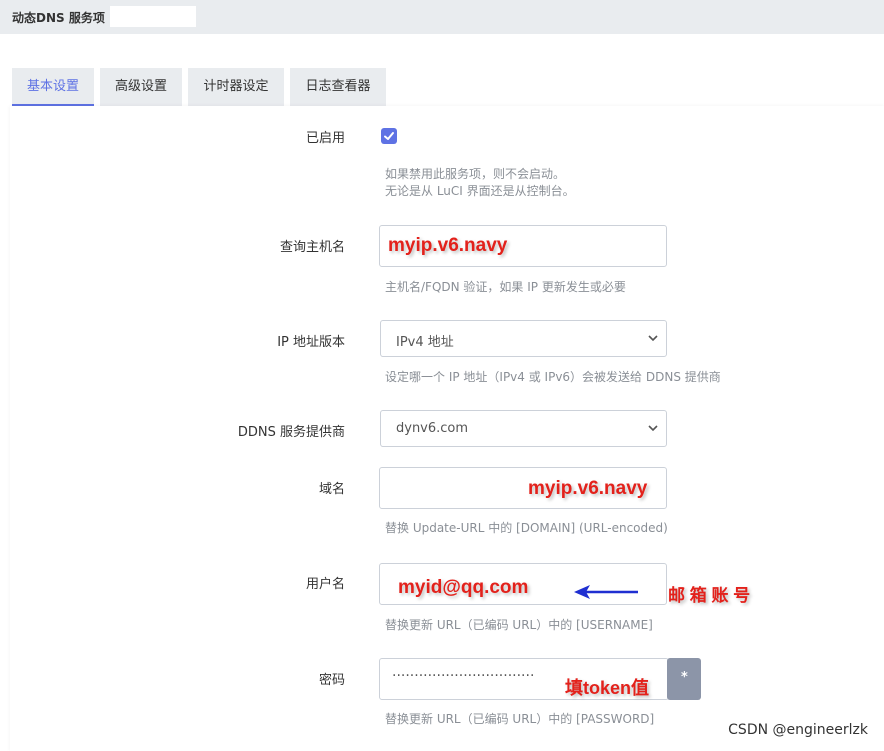 This screenshot has width=884, height=751. I want to click on provider-value: dynv6.com, so click(432, 428).